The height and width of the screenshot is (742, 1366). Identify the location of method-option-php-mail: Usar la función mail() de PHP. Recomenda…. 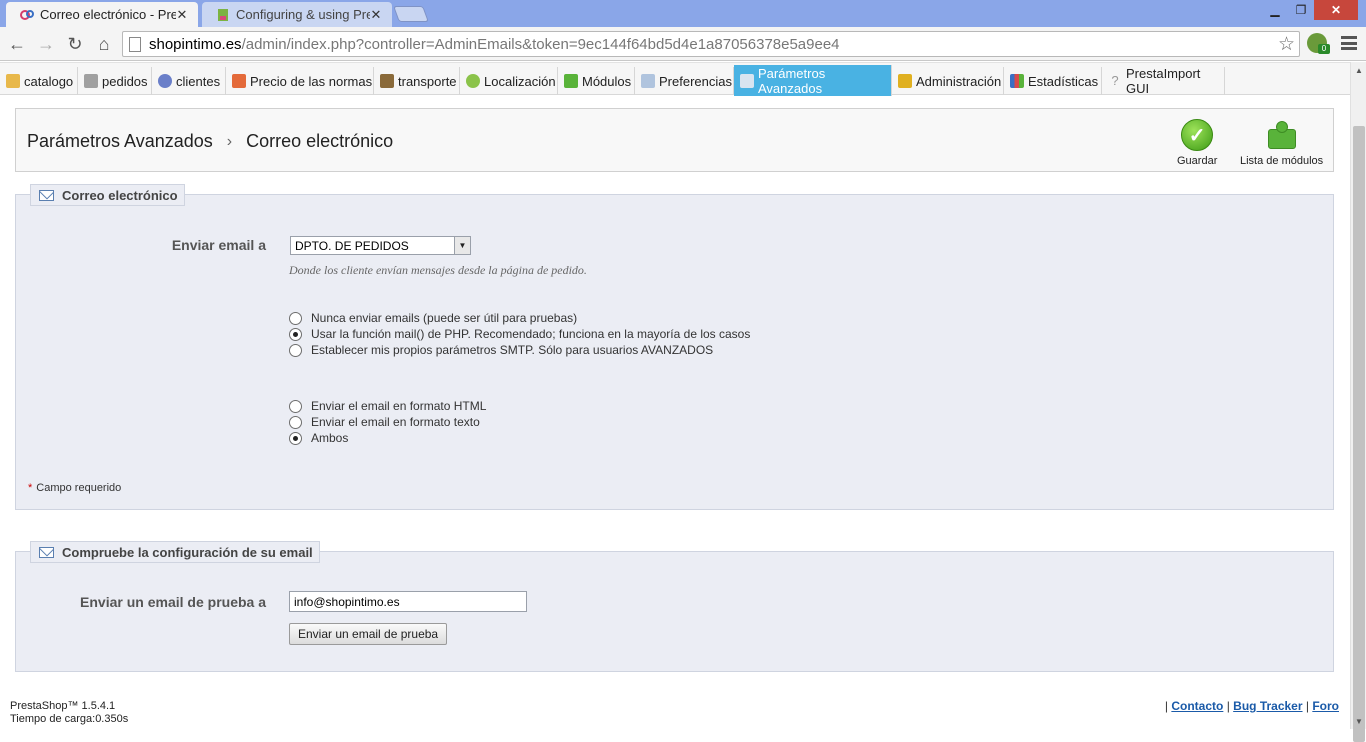
(519, 334).